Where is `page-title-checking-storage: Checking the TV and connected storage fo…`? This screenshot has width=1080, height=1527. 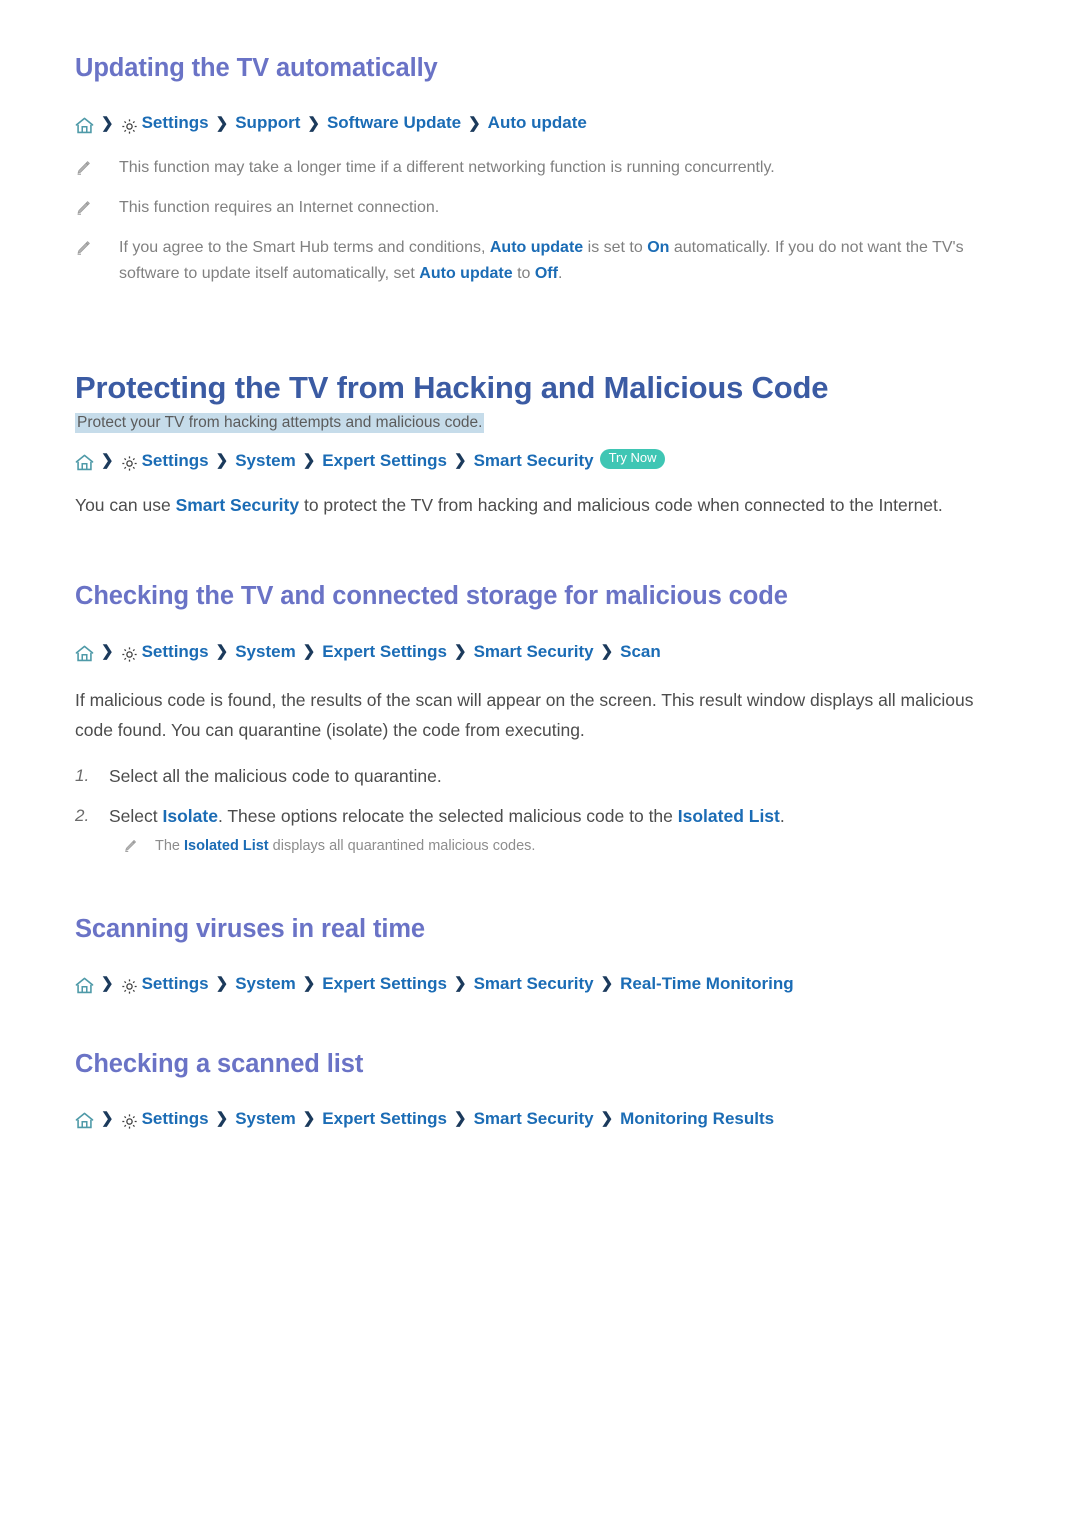
page-title-checking-storage: Checking the TV and connected storage fo… is located at coordinates (431, 596).